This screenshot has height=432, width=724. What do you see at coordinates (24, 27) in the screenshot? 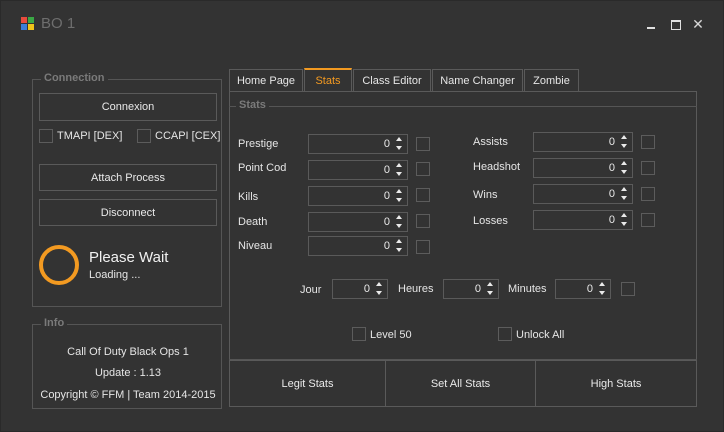
I see `icon-quad-blue` at bounding box center [24, 27].